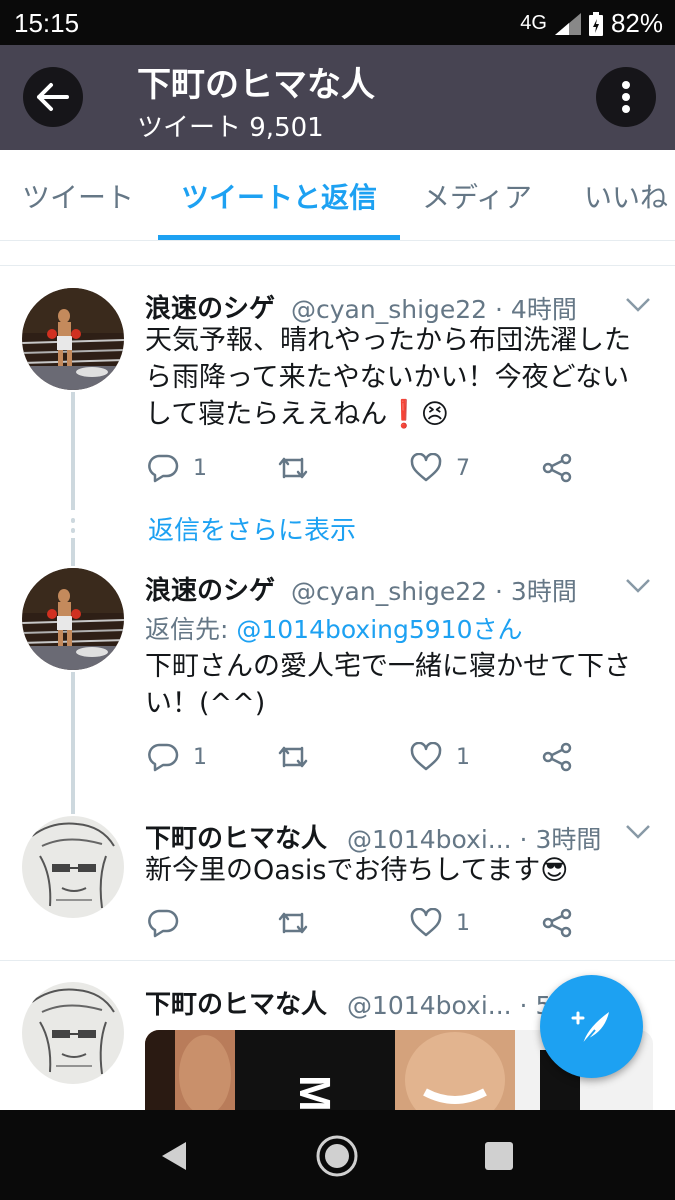 This screenshot has width=675, height=1200. I want to click on status-icons: 4G 82%, so click(591, 23).